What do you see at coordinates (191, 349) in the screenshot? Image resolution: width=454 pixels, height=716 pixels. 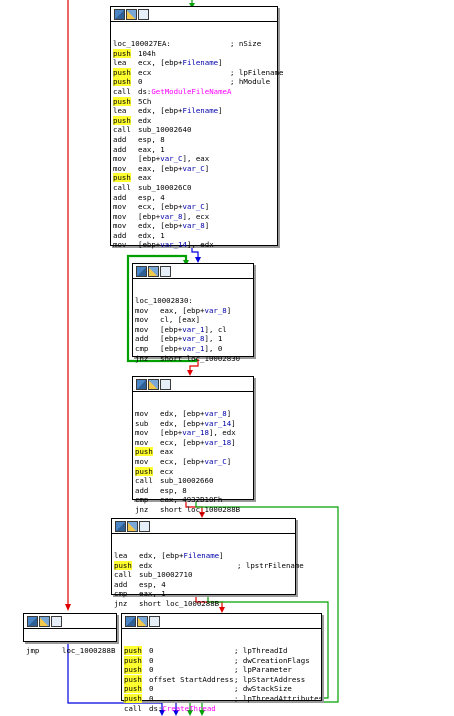 I see `asm-operands: [ebp+var_1], 0` at bounding box center [191, 349].